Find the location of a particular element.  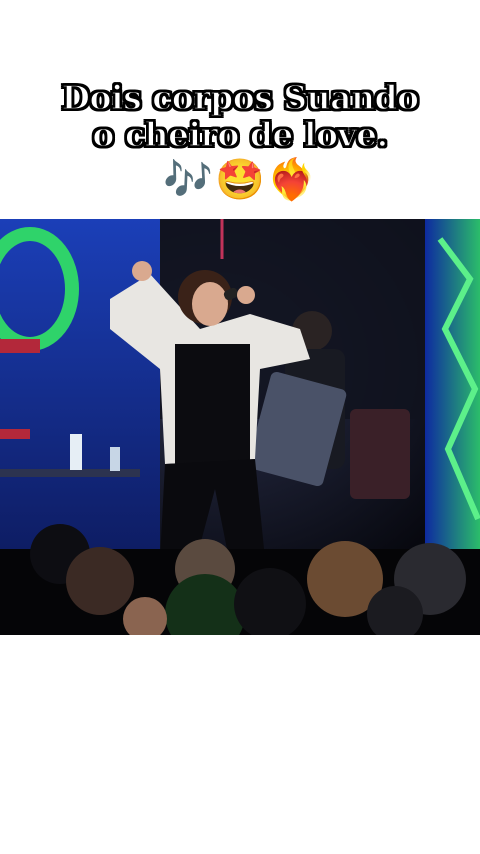

star-struck-face-icon: 🤩 is located at coordinates (240, 179).